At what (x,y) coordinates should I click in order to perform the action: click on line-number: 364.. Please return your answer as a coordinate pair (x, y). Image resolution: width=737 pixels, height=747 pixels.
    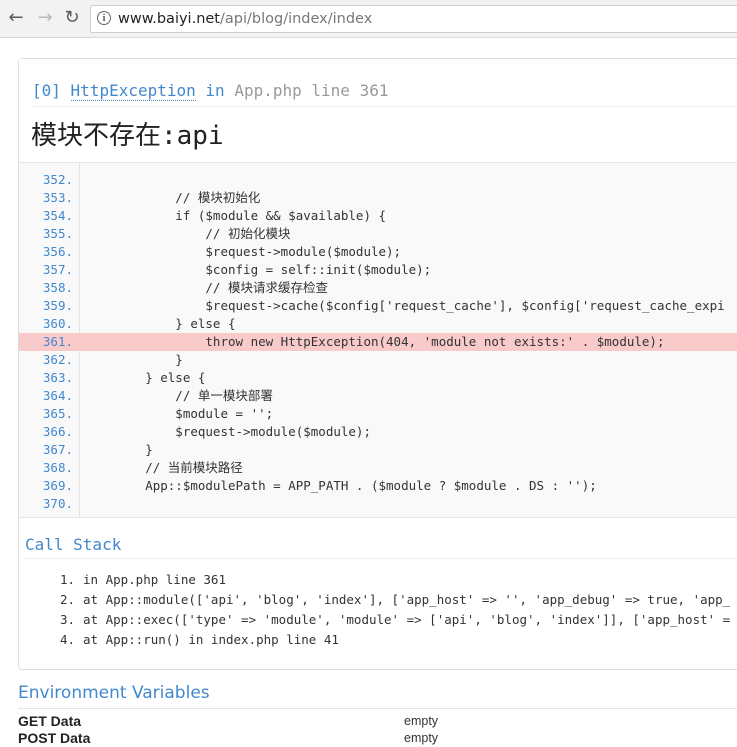
    Looking at the image, I should click on (57, 395).